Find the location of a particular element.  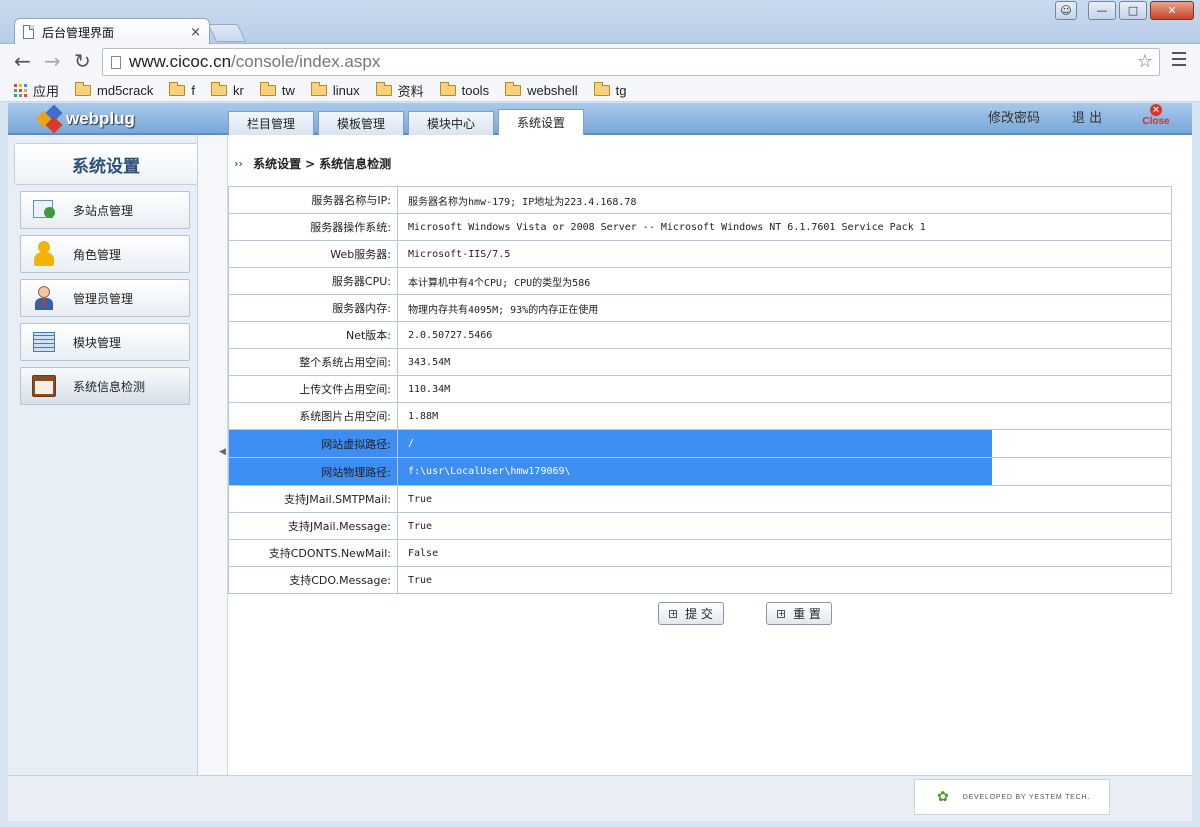

tab-title: 后台管理界面 is located at coordinates (78, 32).